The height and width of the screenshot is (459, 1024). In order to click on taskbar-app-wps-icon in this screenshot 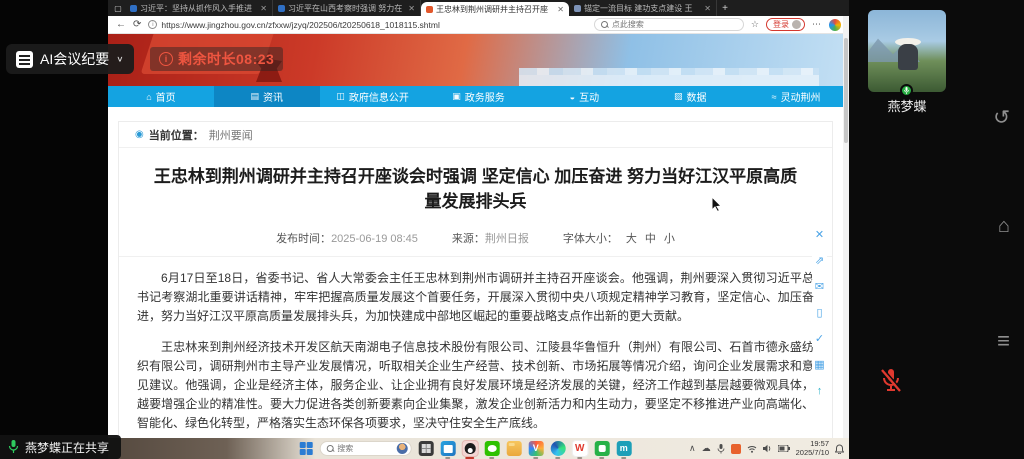, I will do `click(580, 448)`.